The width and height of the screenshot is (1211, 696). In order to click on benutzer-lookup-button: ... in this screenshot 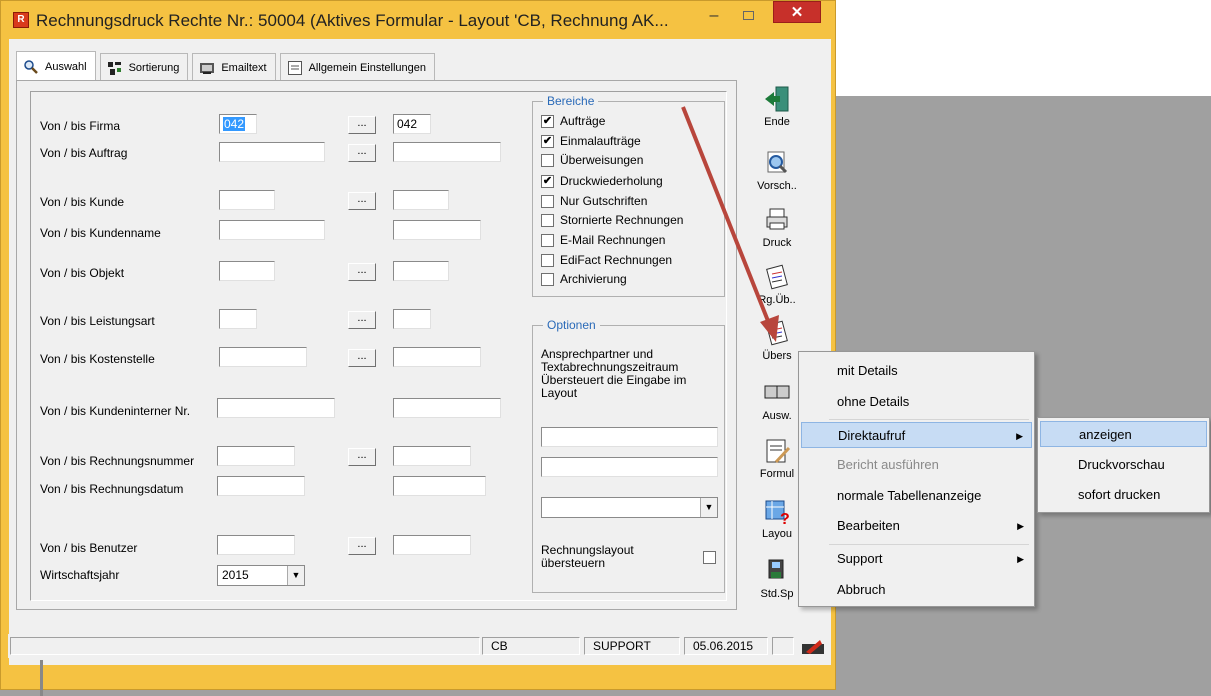, I will do `click(362, 546)`.